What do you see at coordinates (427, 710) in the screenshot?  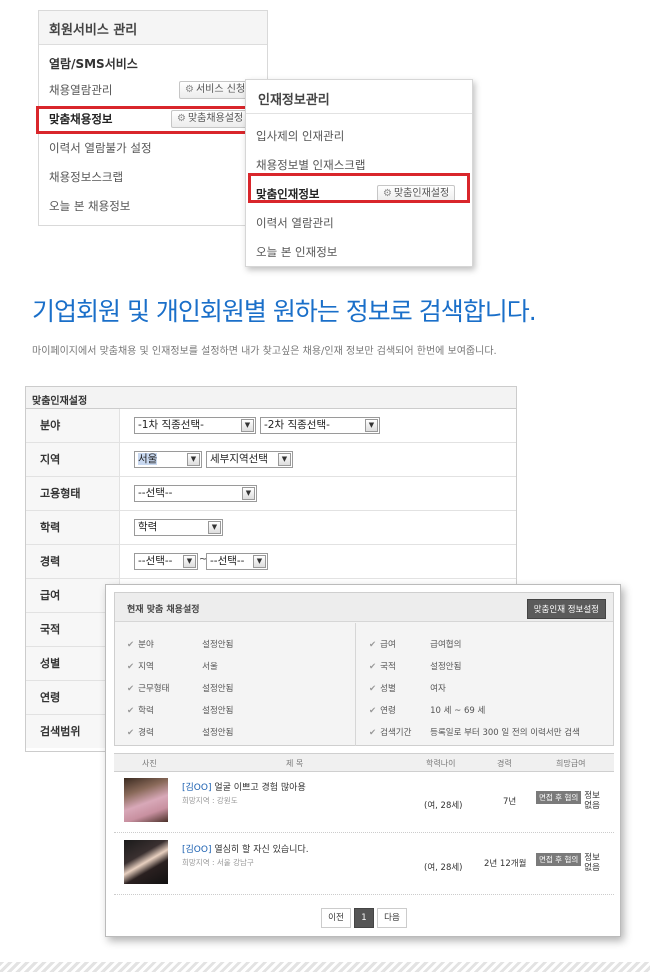 I see `setting-item: ✔ 연령 10 세 ~ 69 세` at bounding box center [427, 710].